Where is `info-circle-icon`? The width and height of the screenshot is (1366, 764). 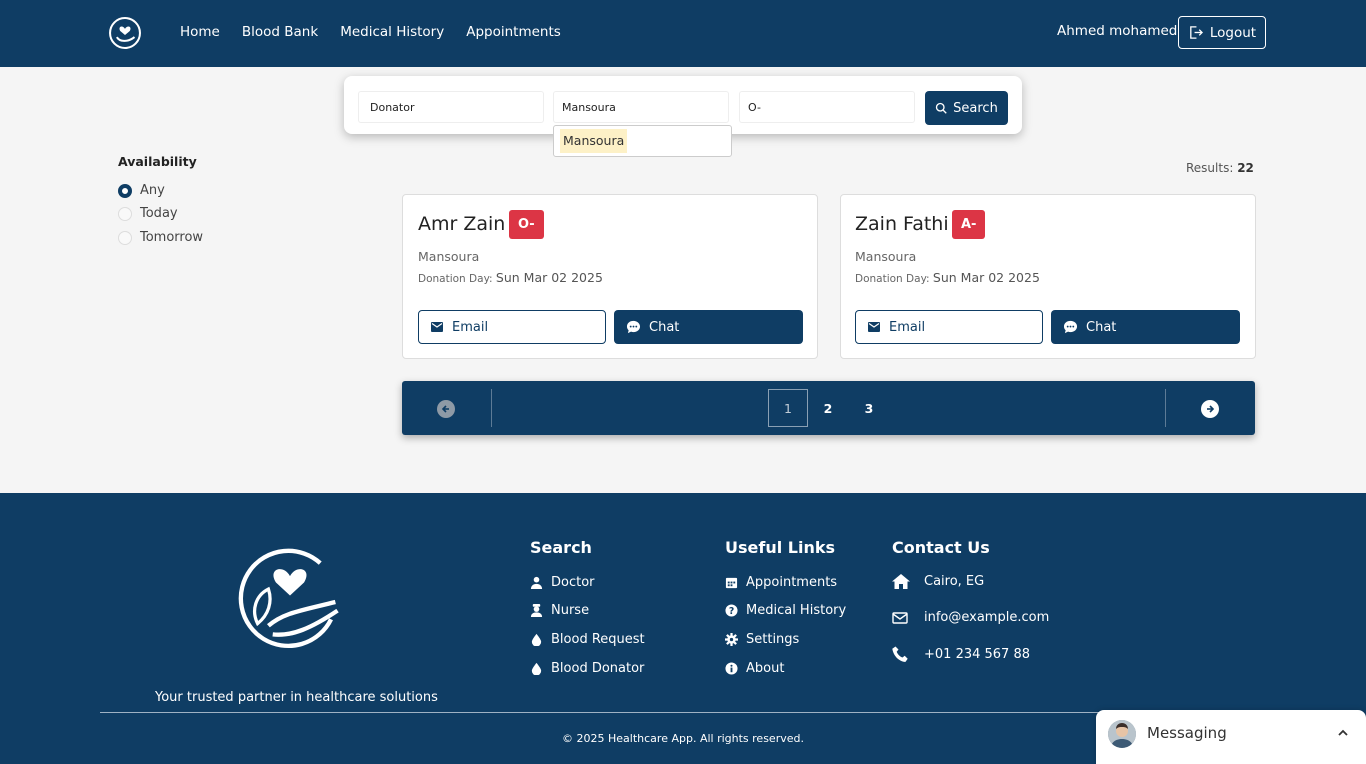 info-circle-icon is located at coordinates (731, 668).